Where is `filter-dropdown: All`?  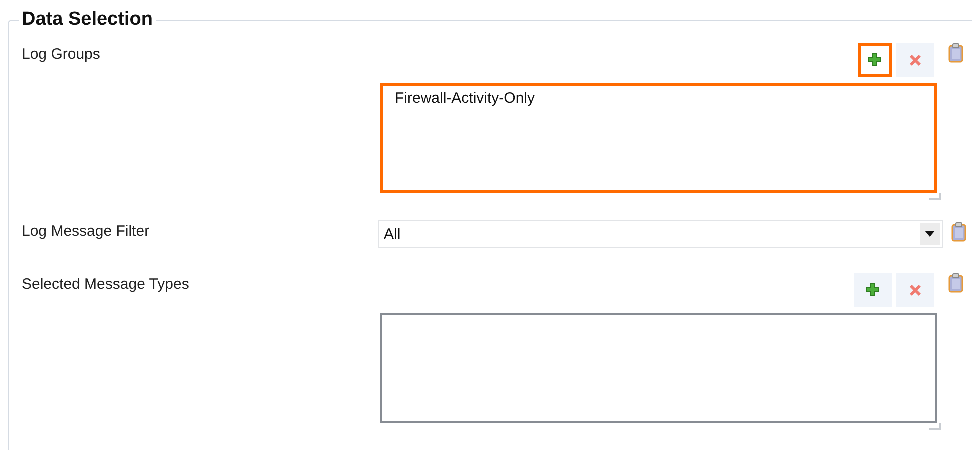 filter-dropdown: All is located at coordinates (660, 234).